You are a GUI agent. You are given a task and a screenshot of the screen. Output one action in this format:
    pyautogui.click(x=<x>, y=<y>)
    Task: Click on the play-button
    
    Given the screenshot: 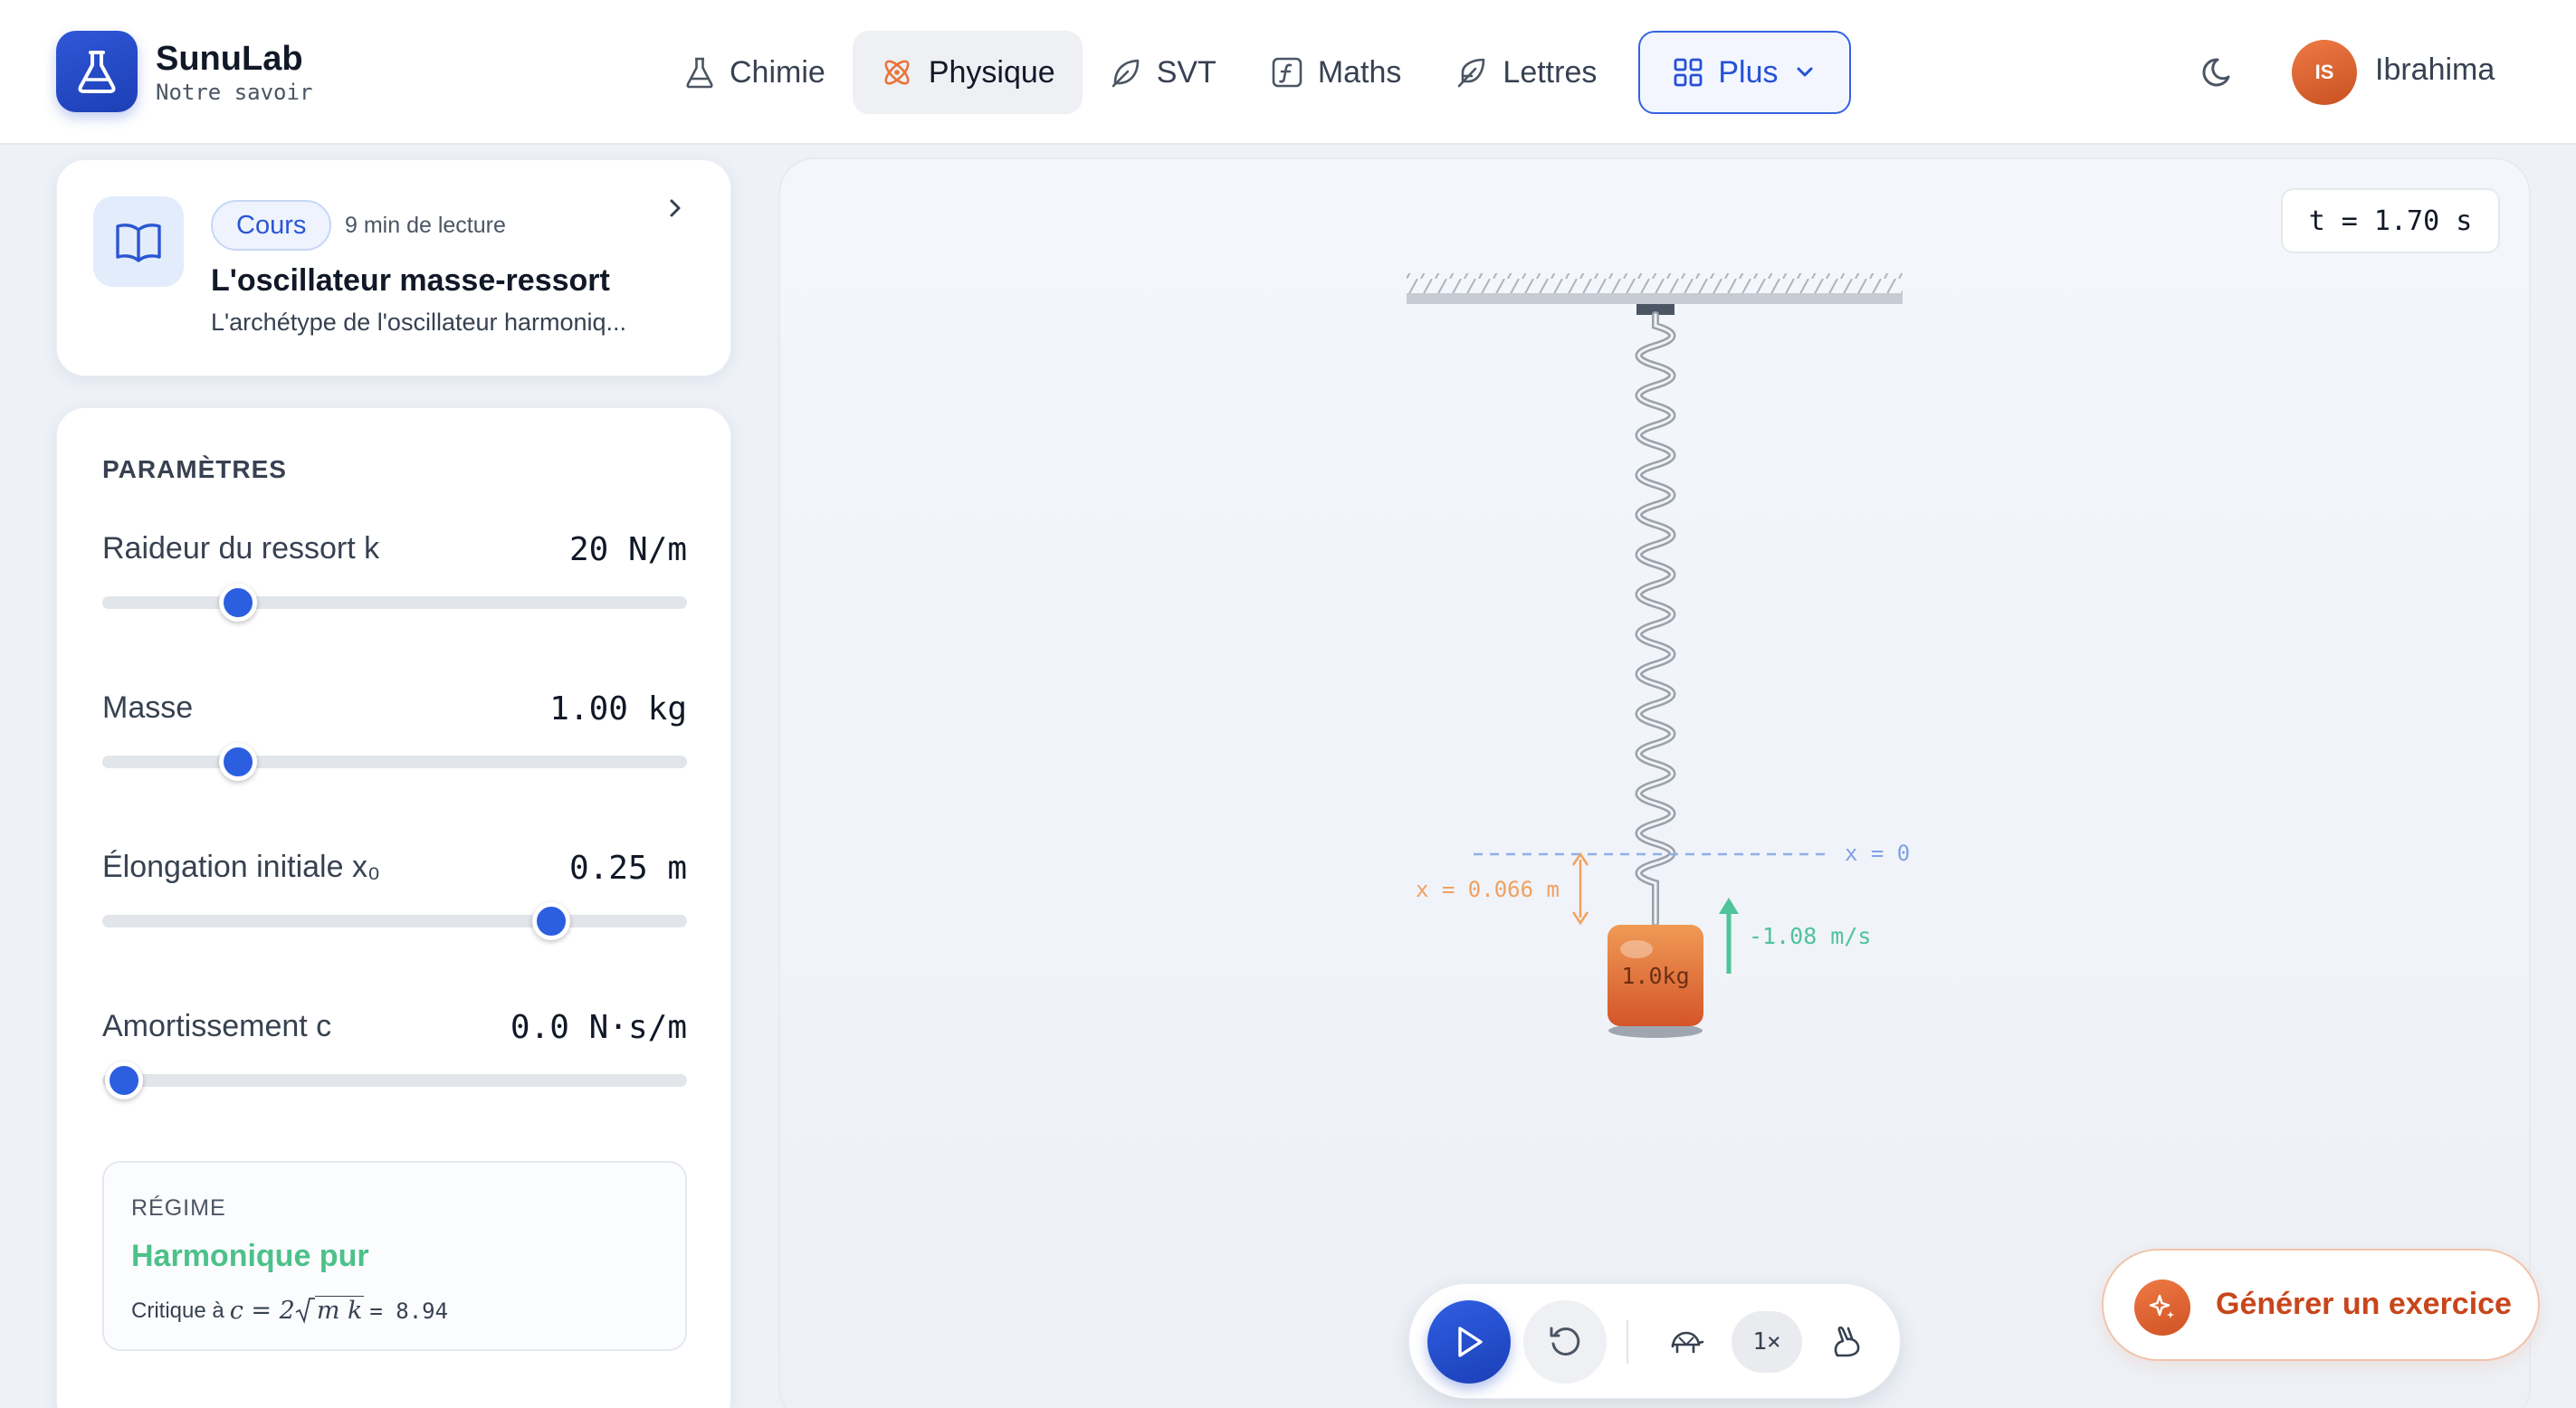 What is the action you would take?
    pyautogui.click(x=1469, y=1342)
    